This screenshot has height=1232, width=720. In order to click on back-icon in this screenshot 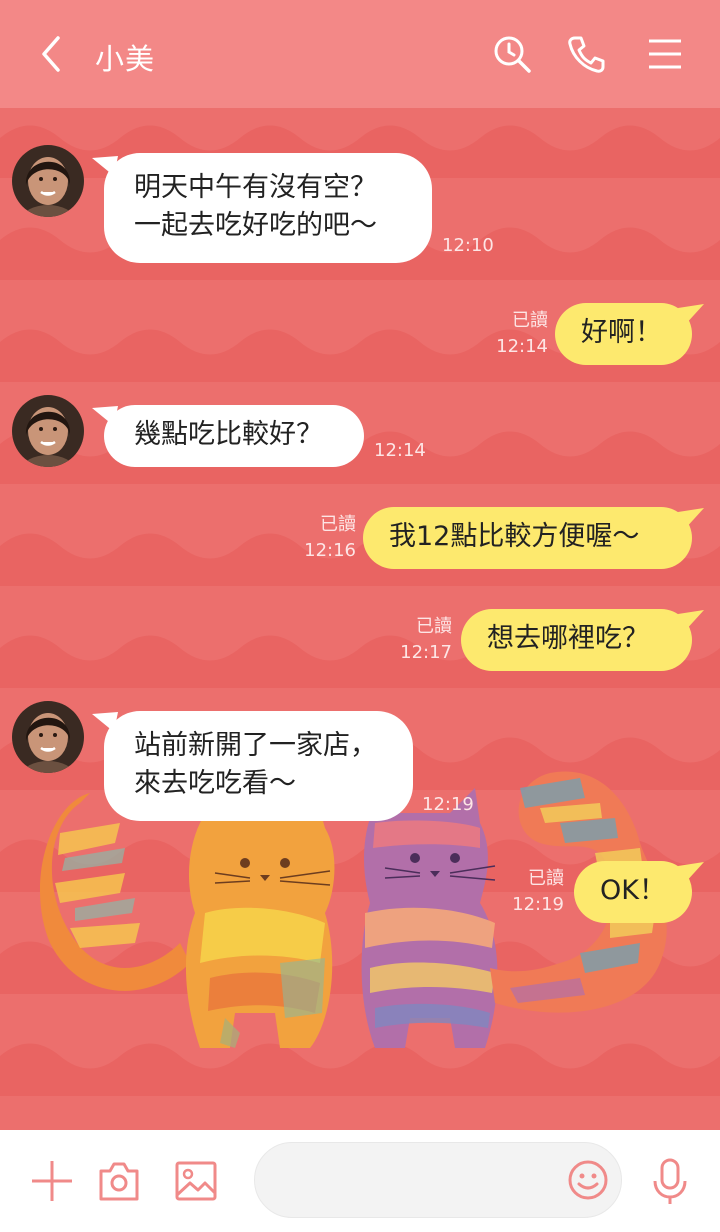, I will do `click(51, 54)`.